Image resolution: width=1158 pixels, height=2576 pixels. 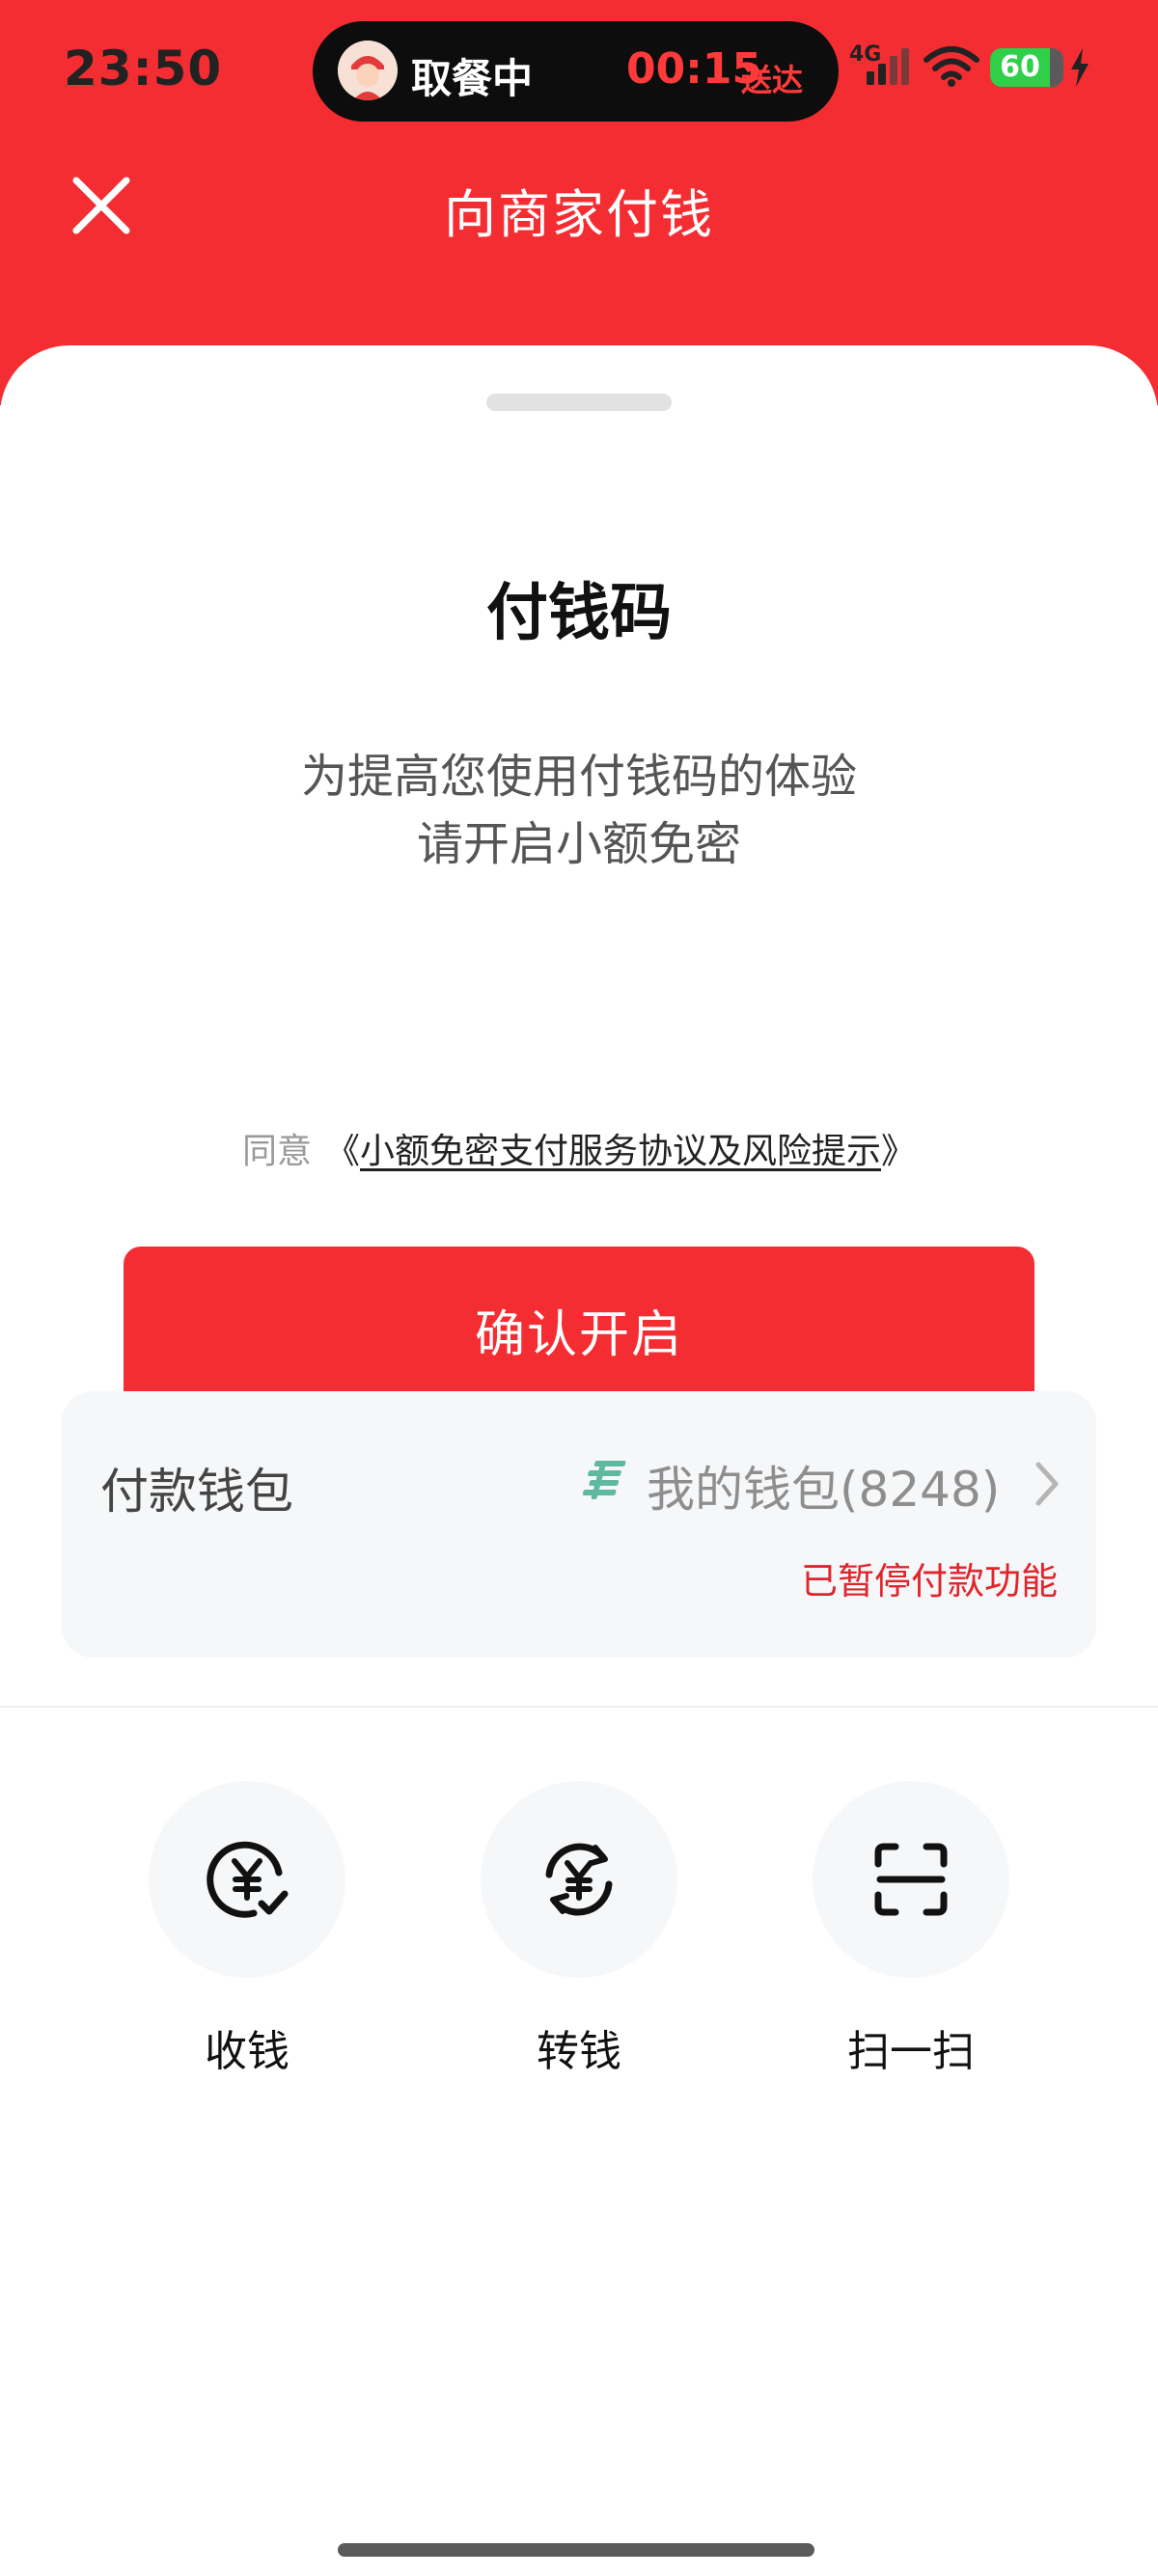 I want to click on wallet-name: 我的钱包(8248), so click(x=824, y=1490).